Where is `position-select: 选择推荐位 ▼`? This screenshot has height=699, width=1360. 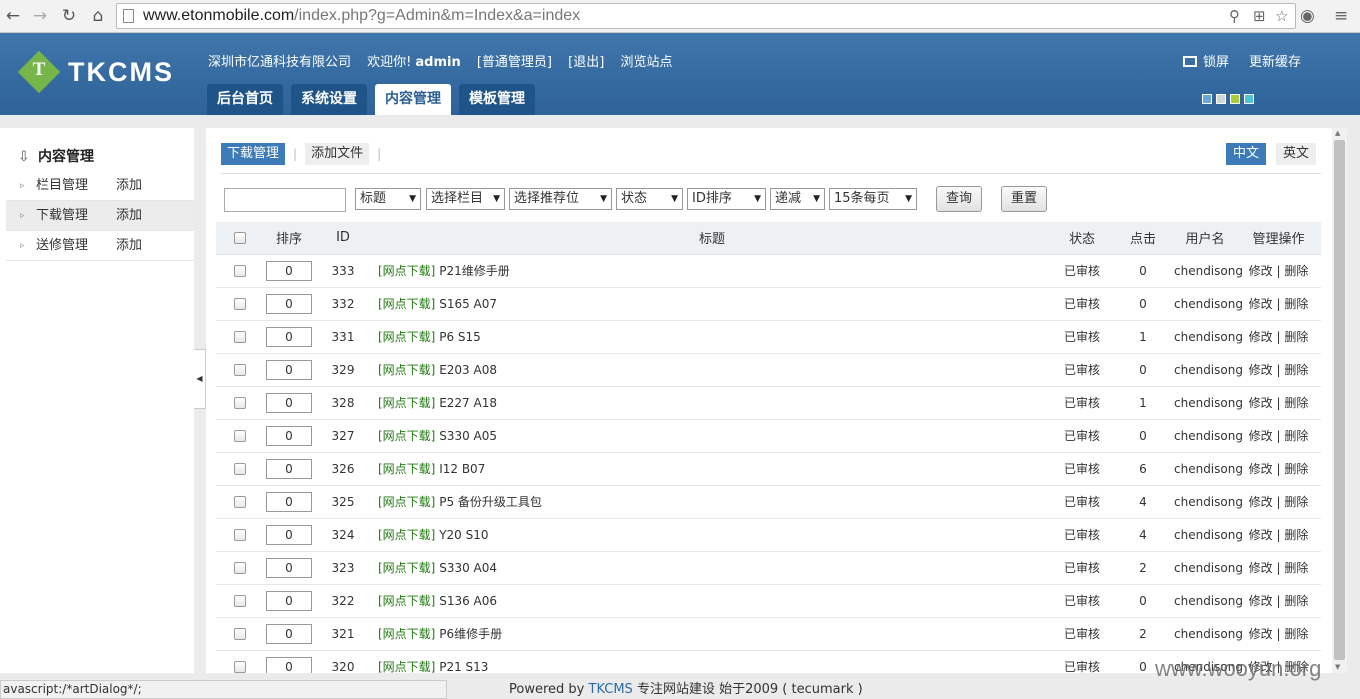 position-select: 选择推荐位 ▼ is located at coordinates (560, 199).